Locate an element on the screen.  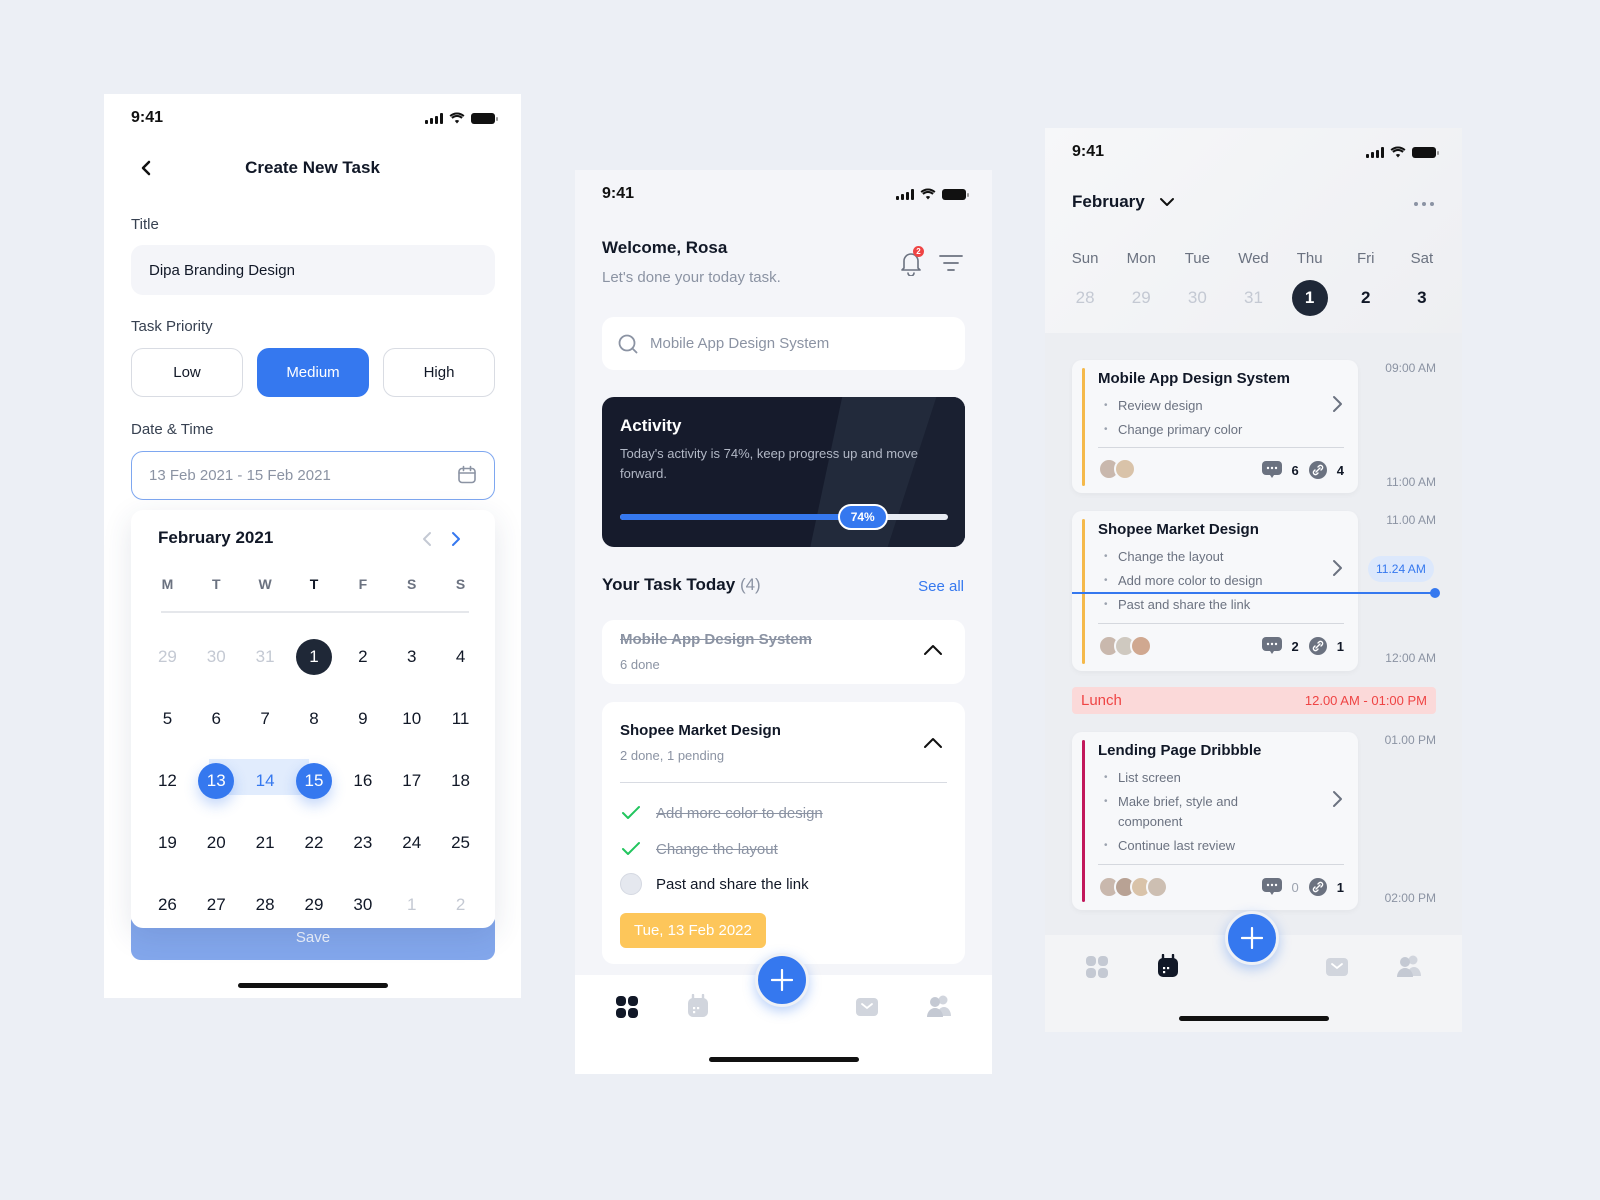
calendar-day: 12 is located at coordinates (167, 781).